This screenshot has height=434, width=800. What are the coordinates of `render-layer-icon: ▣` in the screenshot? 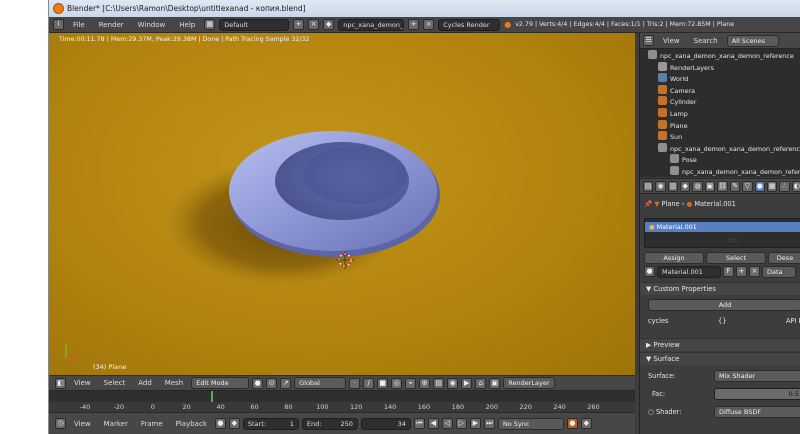 It's located at (495, 383).